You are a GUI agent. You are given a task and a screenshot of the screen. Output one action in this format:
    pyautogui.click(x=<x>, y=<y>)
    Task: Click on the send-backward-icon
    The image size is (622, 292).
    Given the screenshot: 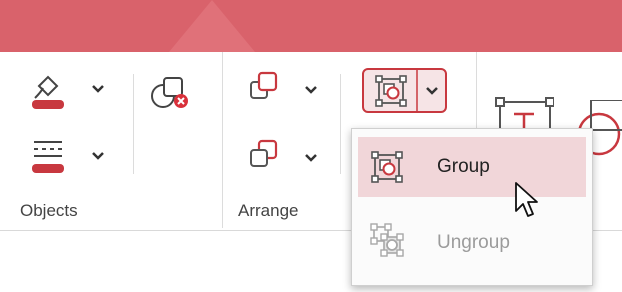 What is the action you would take?
    pyautogui.click(x=264, y=153)
    